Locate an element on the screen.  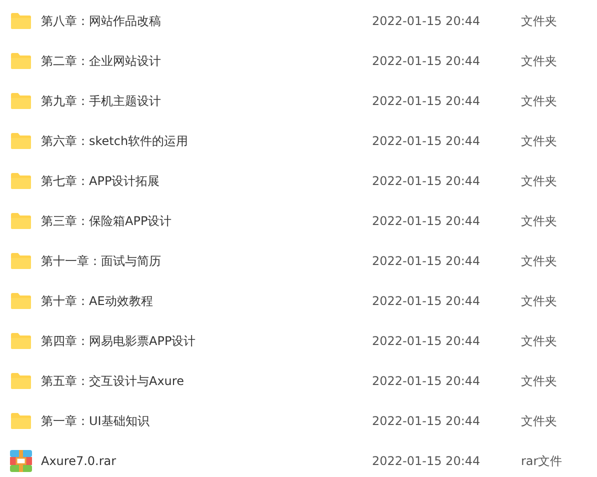
file-name: 第九章：手机主题设计 is located at coordinates (206, 101).